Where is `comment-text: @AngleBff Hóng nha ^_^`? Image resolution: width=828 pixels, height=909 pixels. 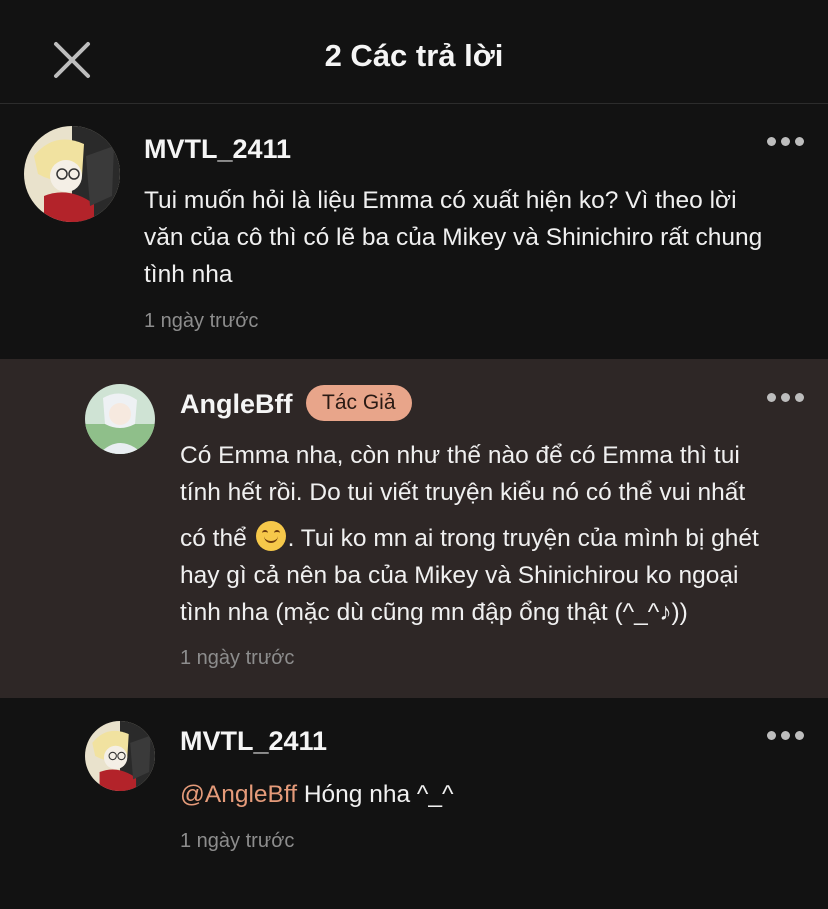
comment-text: @AngleBff Hóng nha ^_^ is located at coordinates (317, 794).